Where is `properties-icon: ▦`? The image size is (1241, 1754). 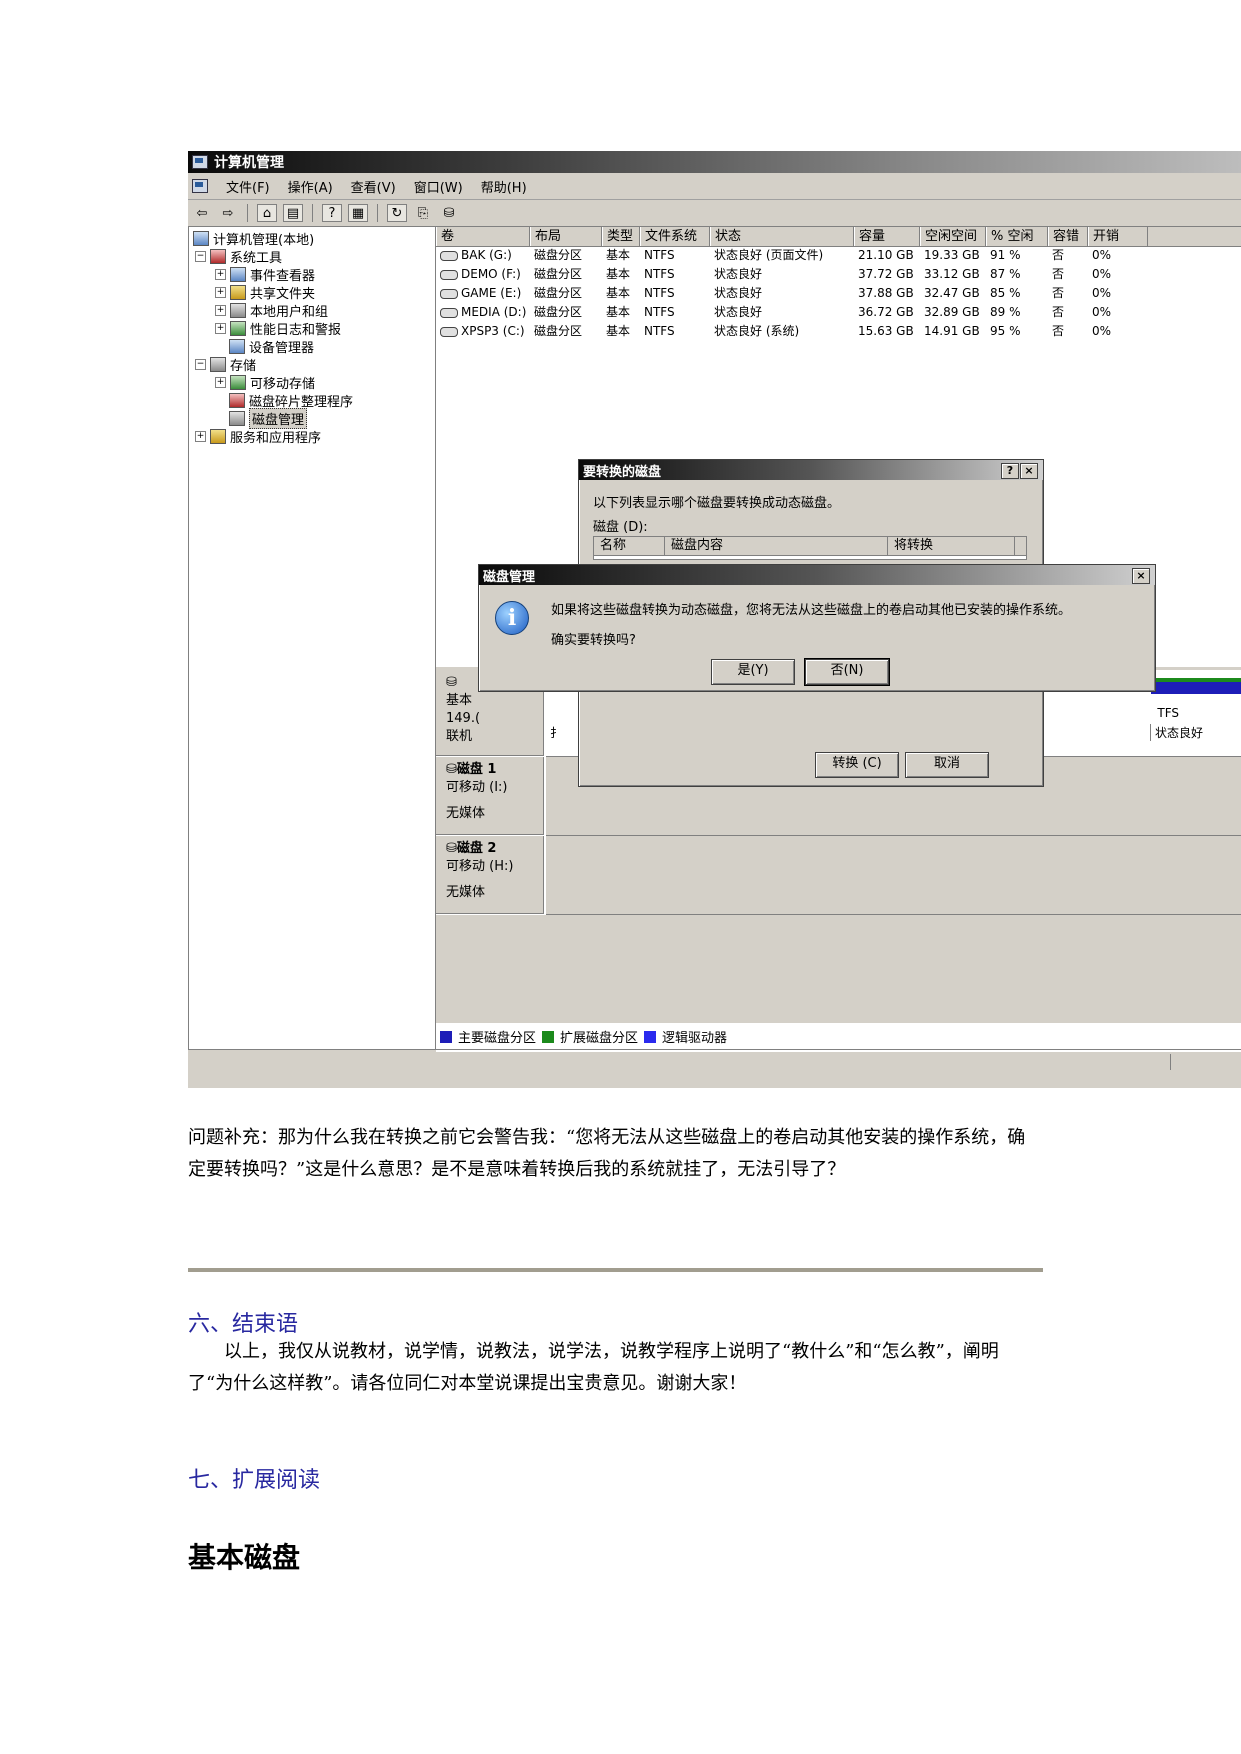 properties-icon: ▦ is located at coordinates (358, 213).